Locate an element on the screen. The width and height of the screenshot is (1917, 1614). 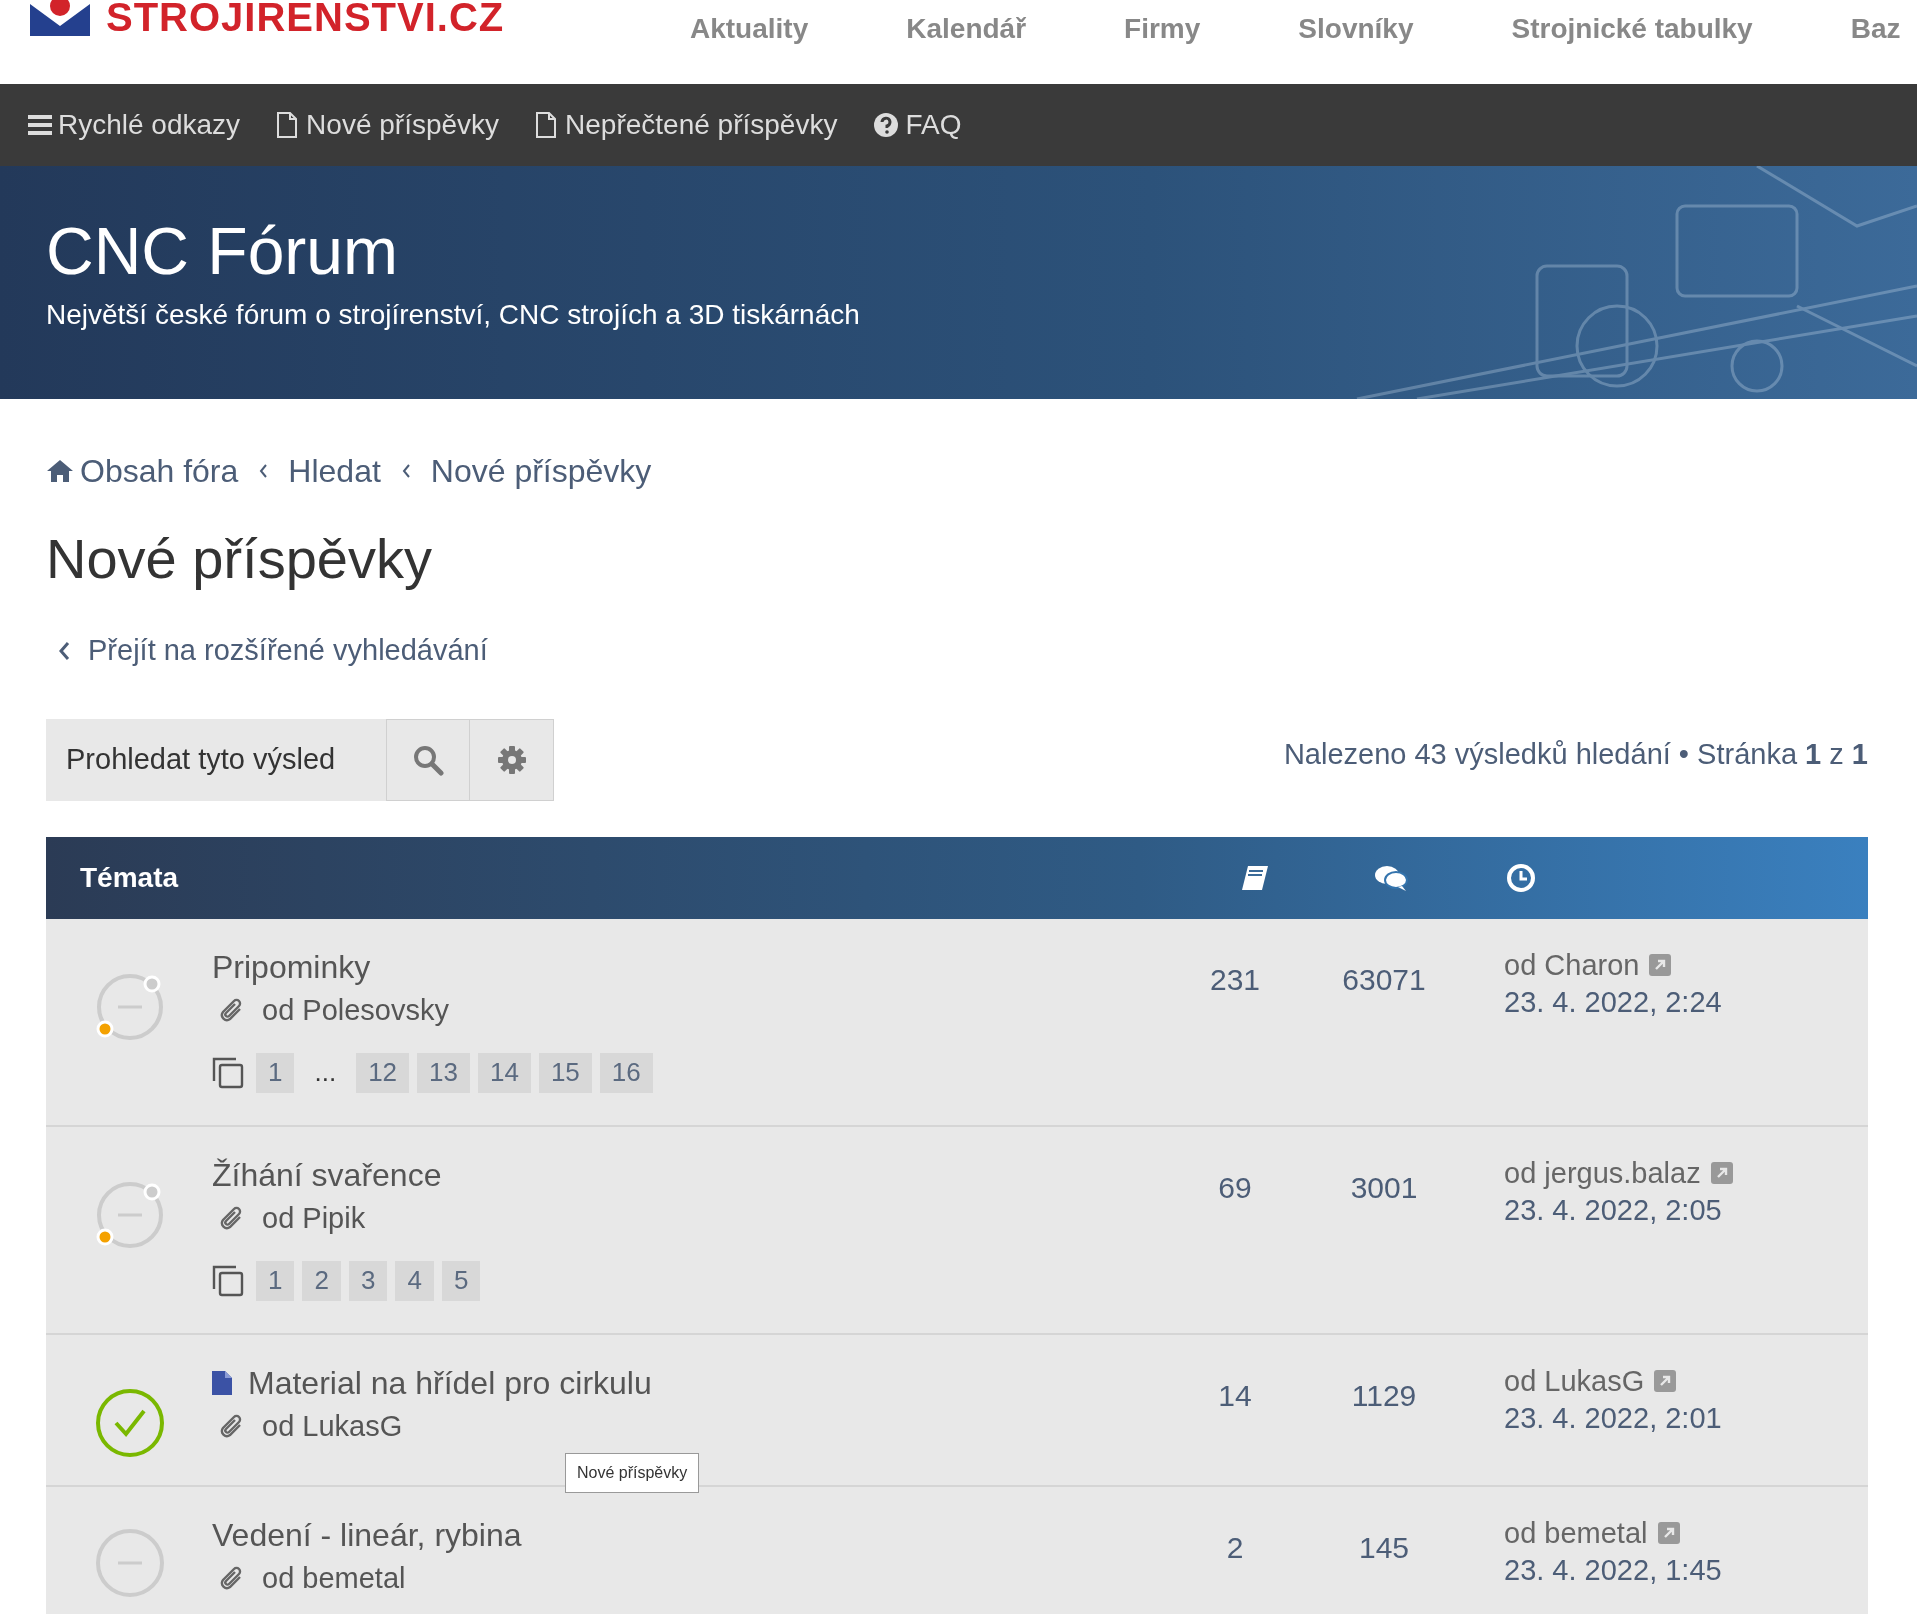
topic-author: od Pipik is located at coordinates (314, 1218).